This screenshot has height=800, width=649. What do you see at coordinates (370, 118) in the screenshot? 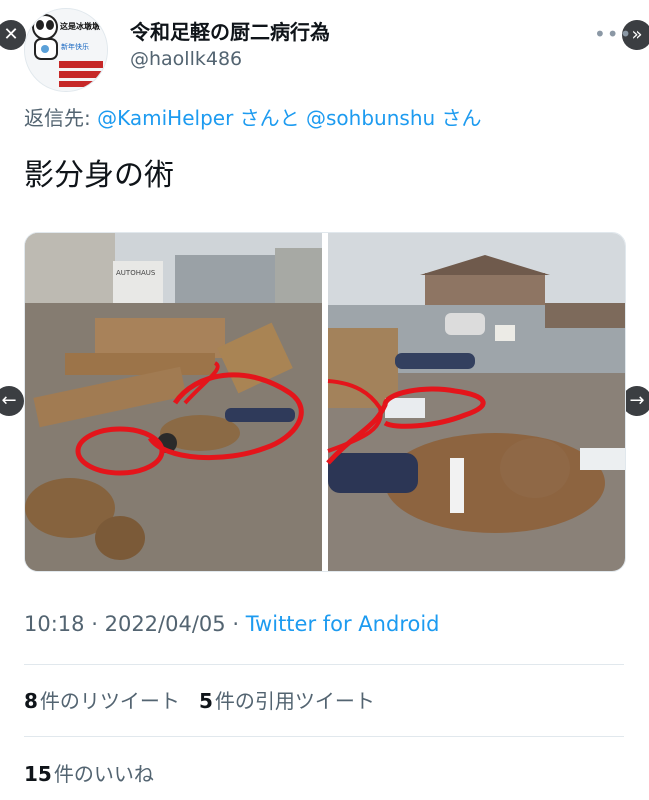
I see `mention-sohbunshu: @sohbunshu` at bounding box center [370, 118].